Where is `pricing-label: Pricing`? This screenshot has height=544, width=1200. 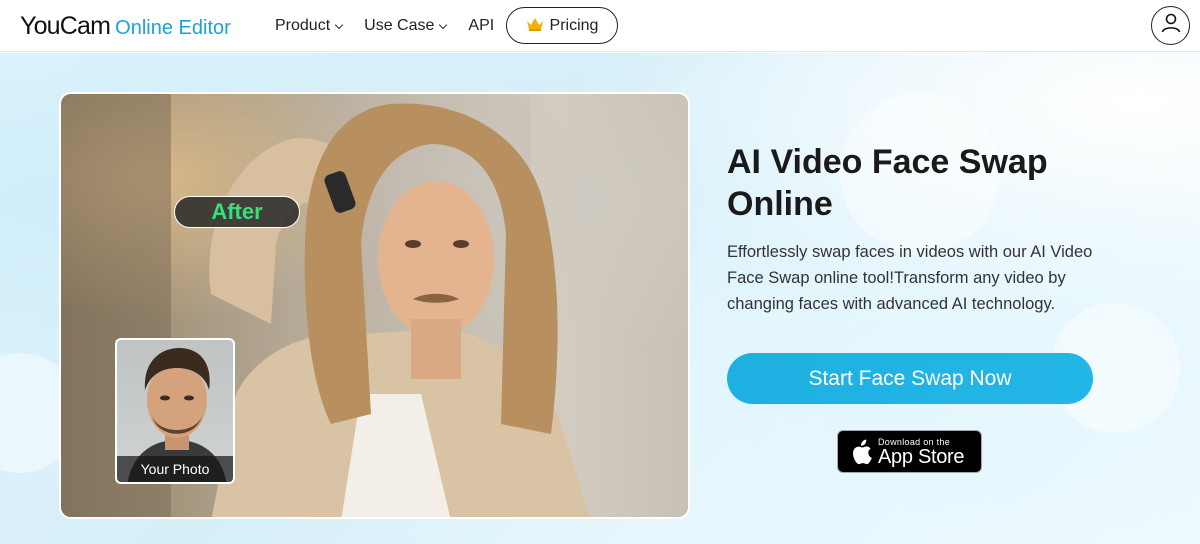
pricing-label: Pricing is located at coordinates (574, 25).